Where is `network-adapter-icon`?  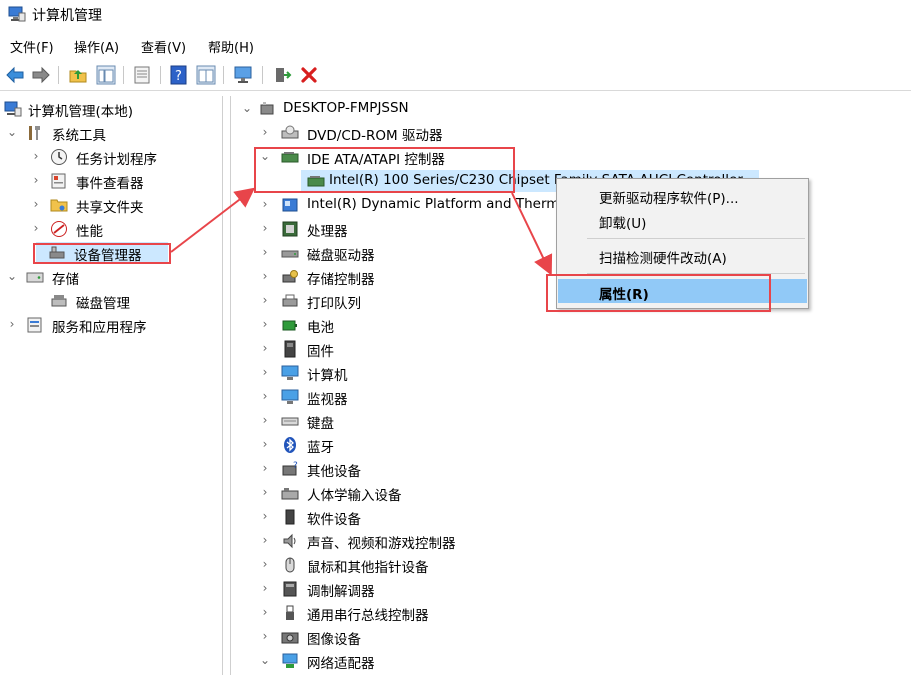
network-adapter-icon is located at coordinates (290, 660).